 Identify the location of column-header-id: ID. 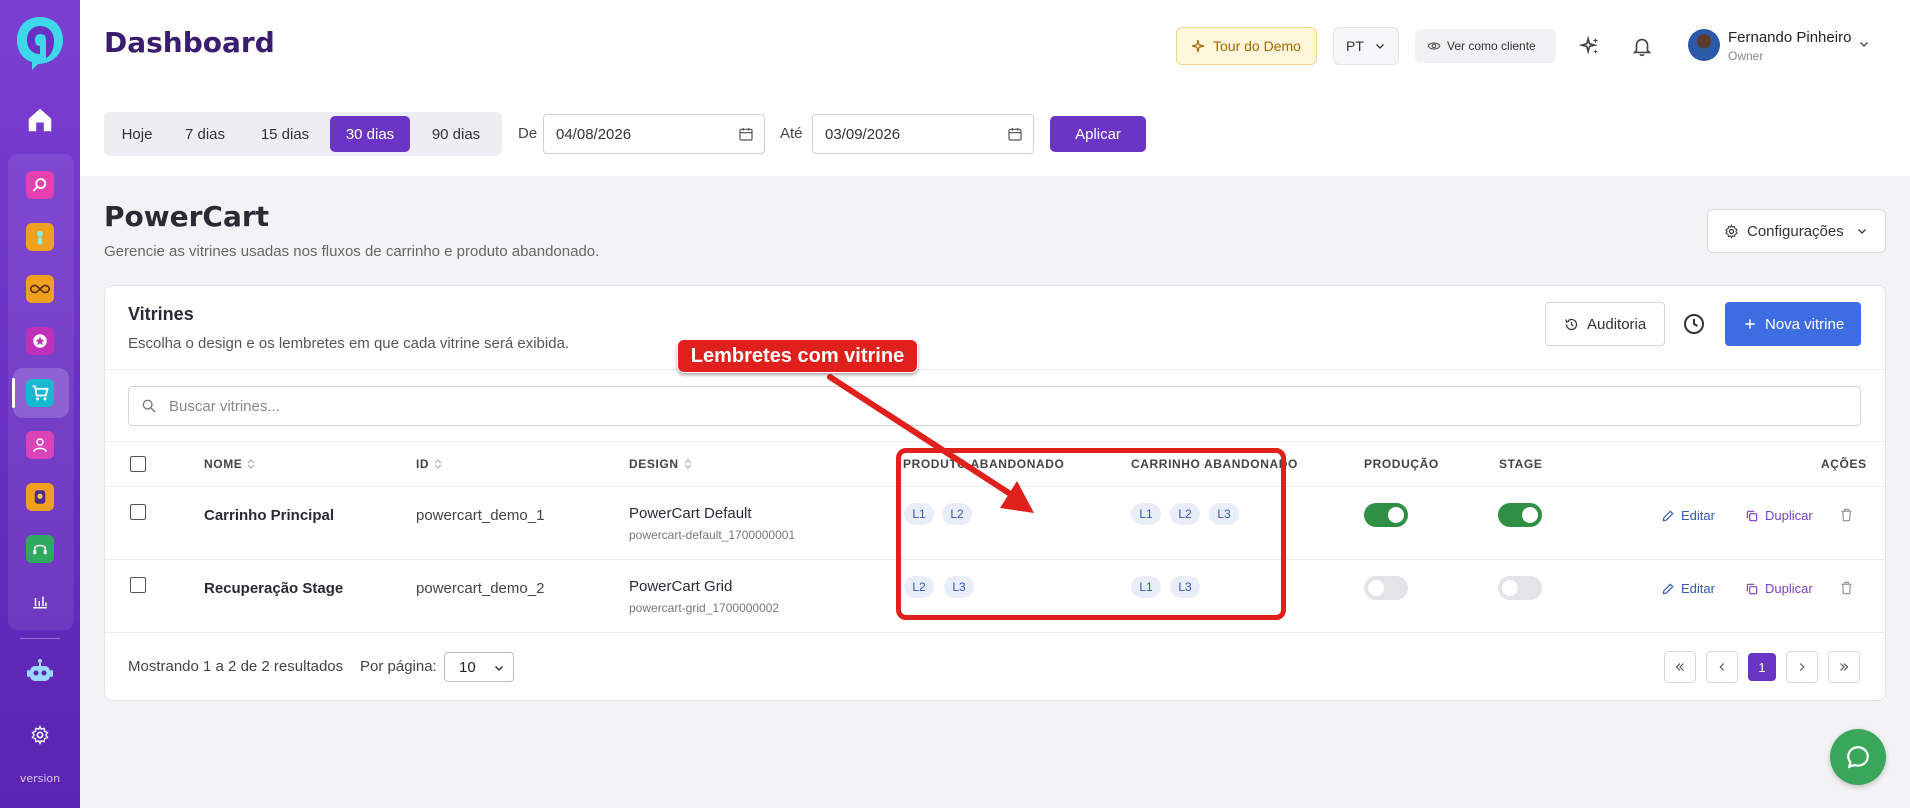
(429, 464).